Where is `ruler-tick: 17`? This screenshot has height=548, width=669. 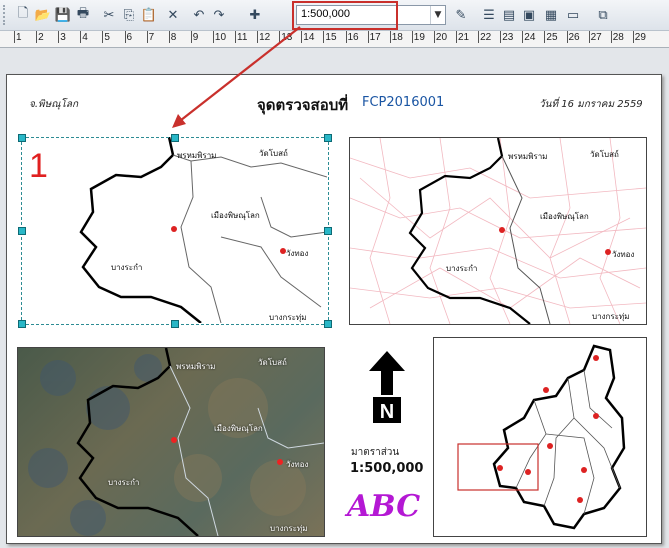
ruler-tick: 17 is located at coordinates (374, 37).